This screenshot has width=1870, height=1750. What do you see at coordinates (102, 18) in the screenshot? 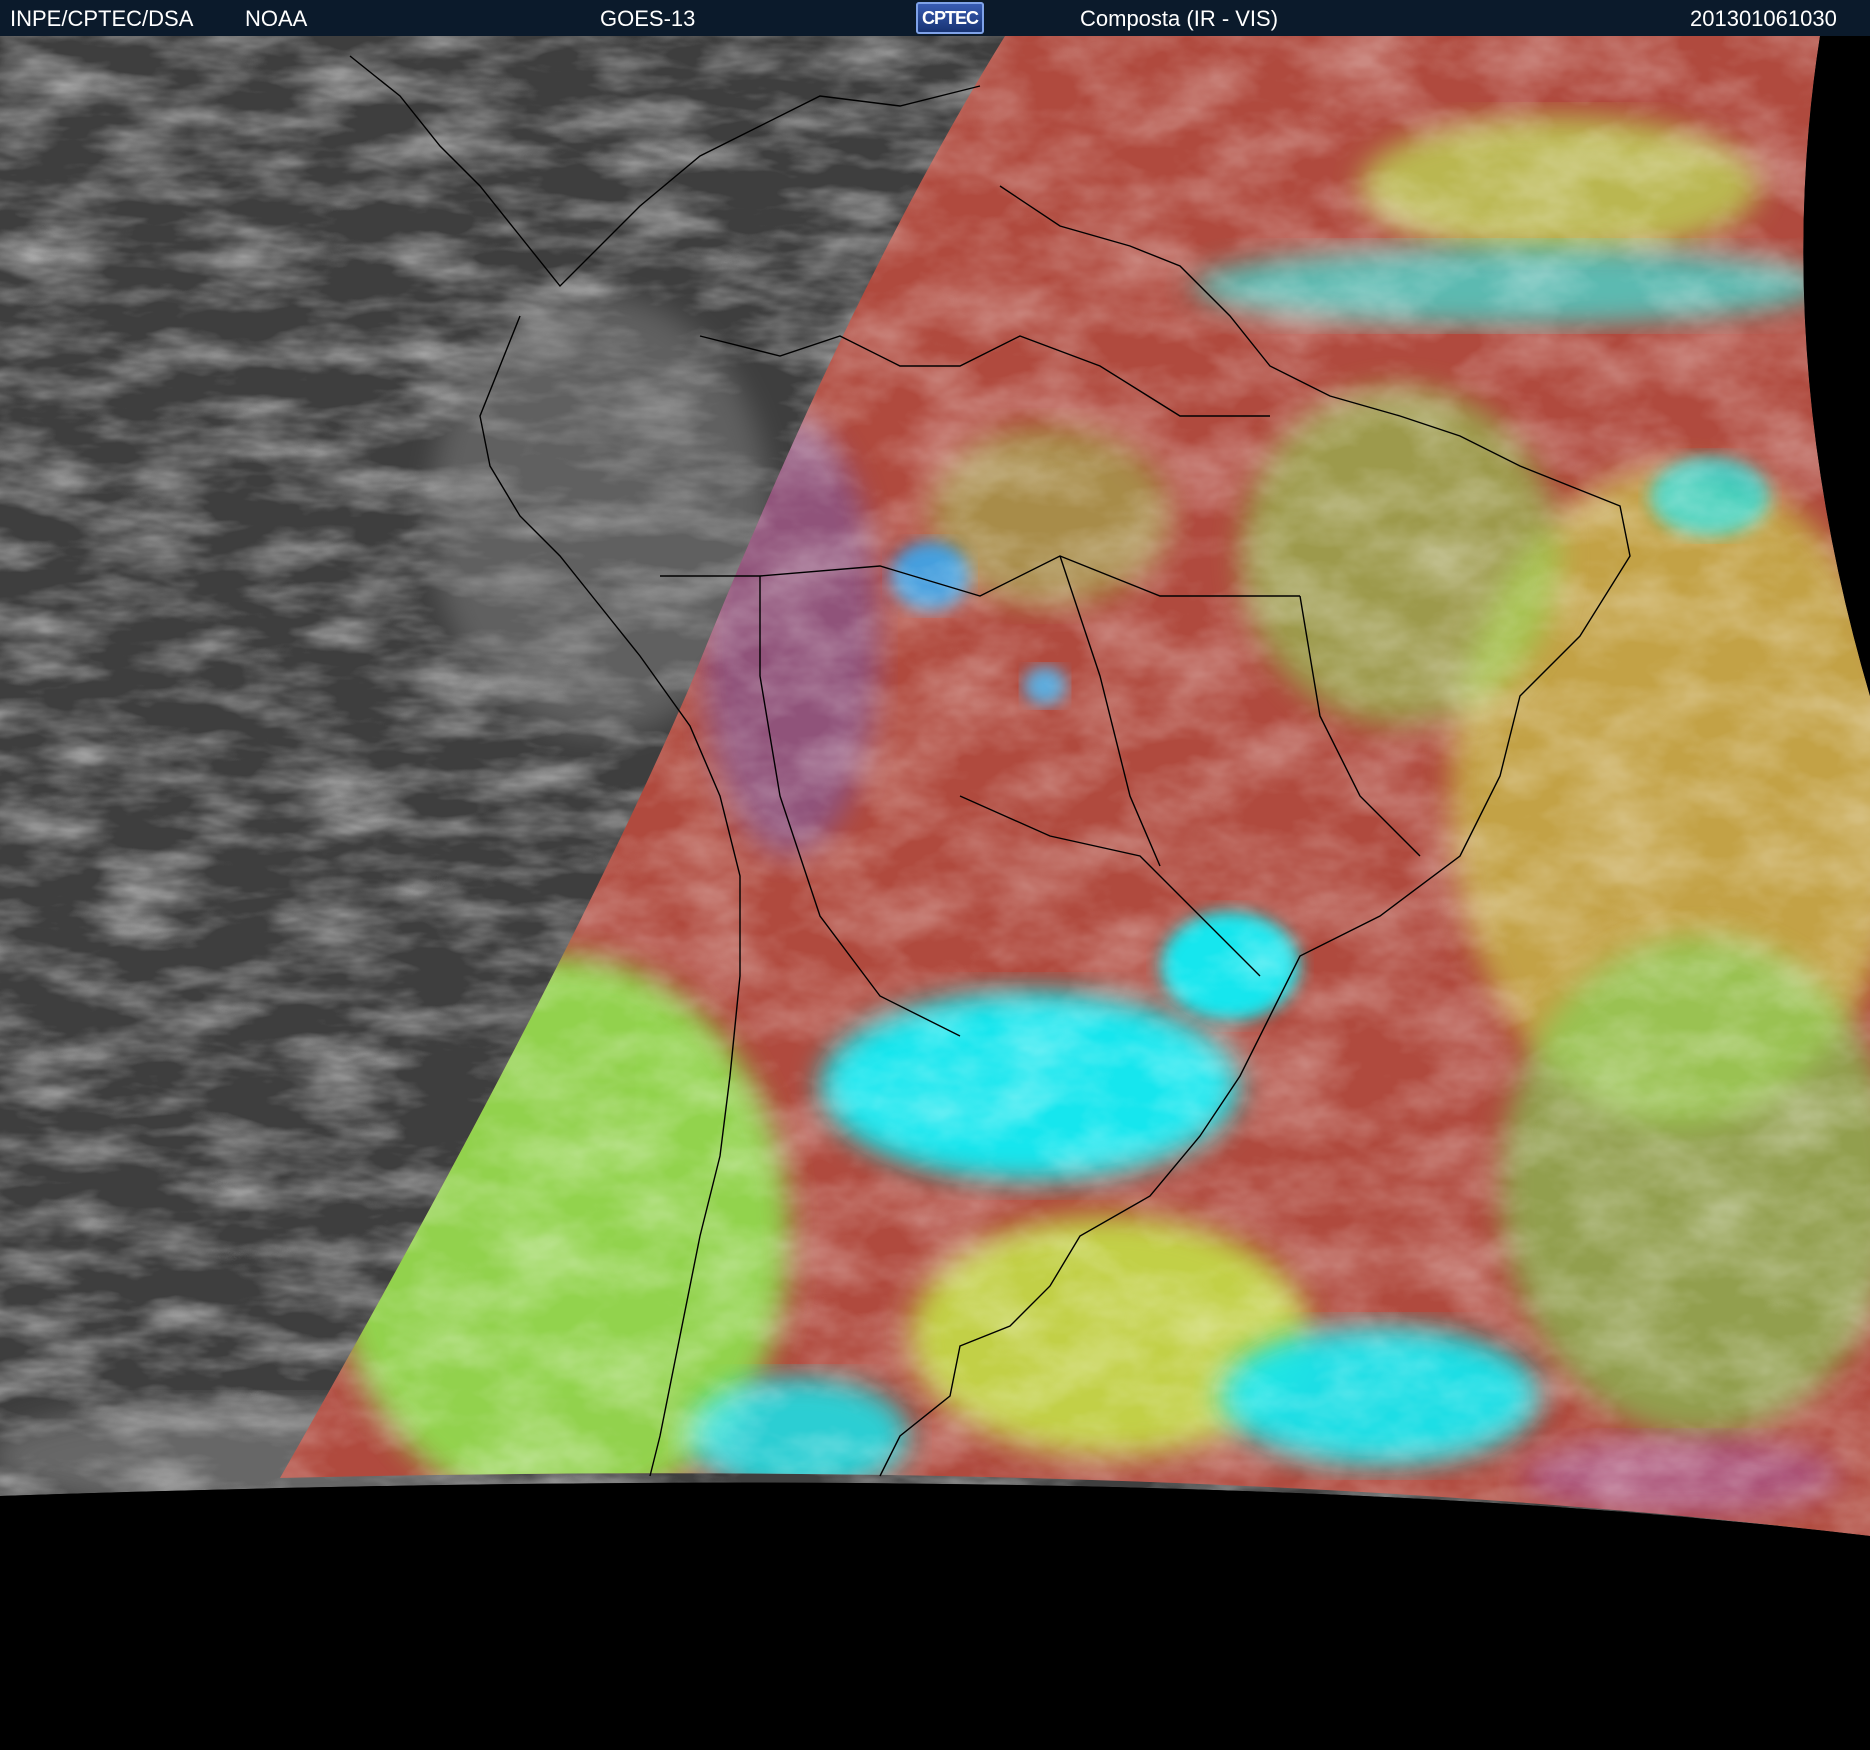
I see `agency-label: INPE/CPTEC/DSA` at bounding box center [102, 18].